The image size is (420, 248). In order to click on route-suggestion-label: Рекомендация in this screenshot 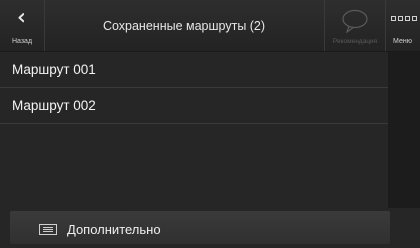, I will do `click(355, 41)`.